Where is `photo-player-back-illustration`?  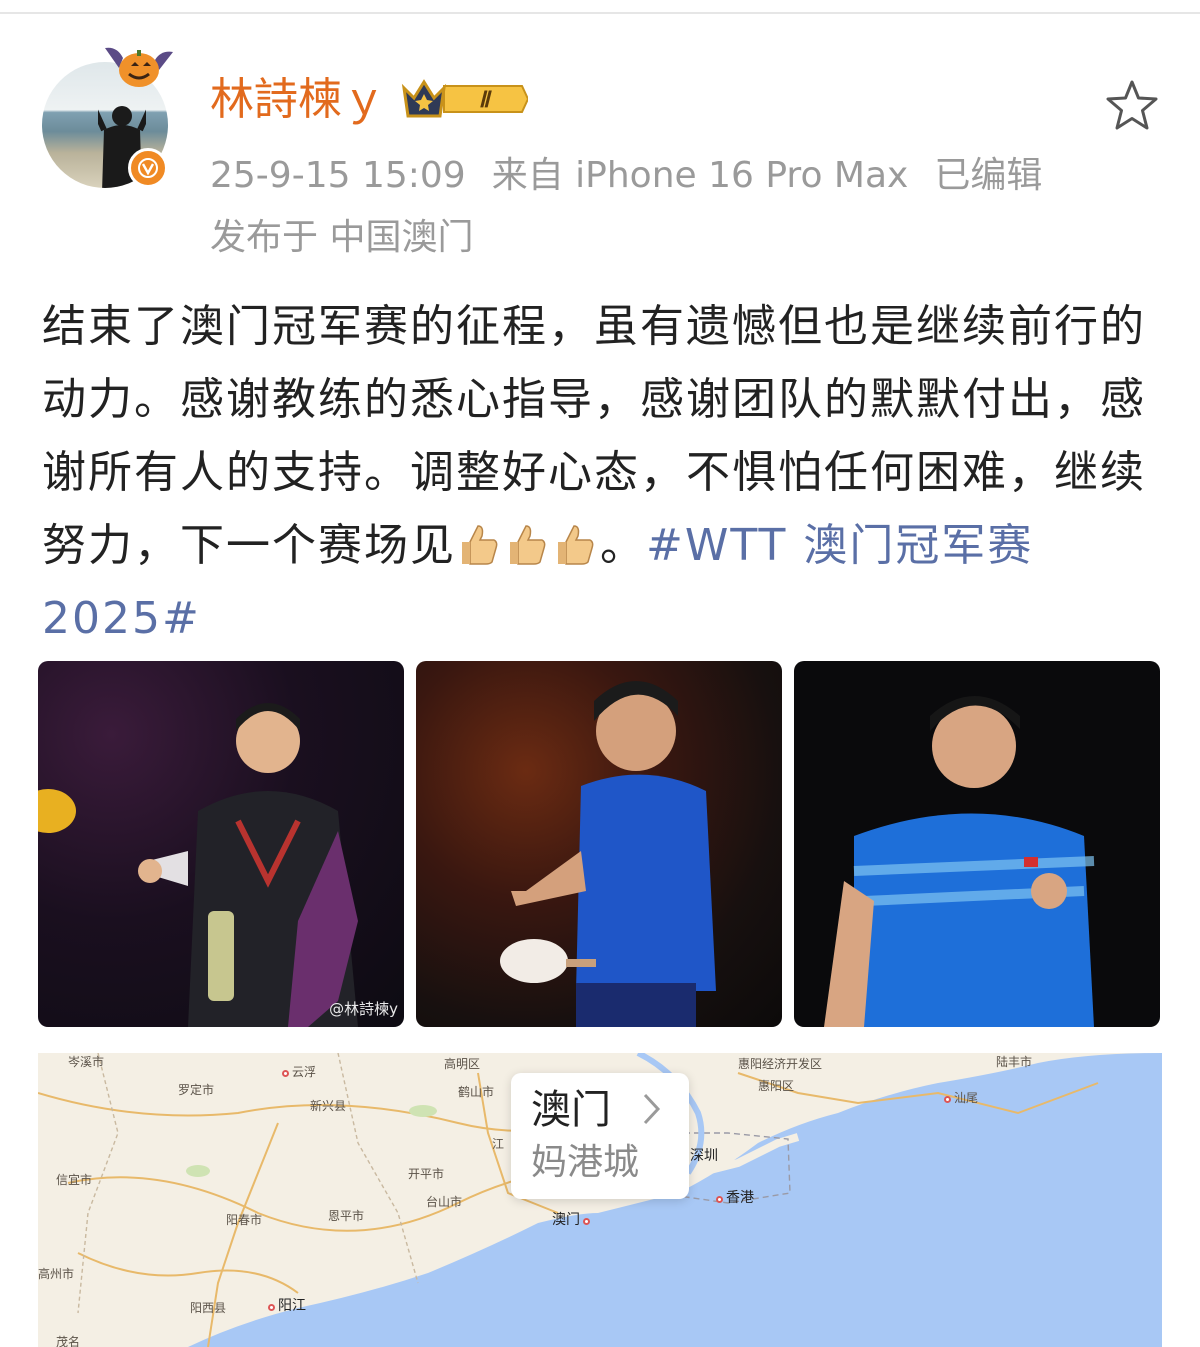 photo-player-back-illustration is located at coordinates (608, 854).